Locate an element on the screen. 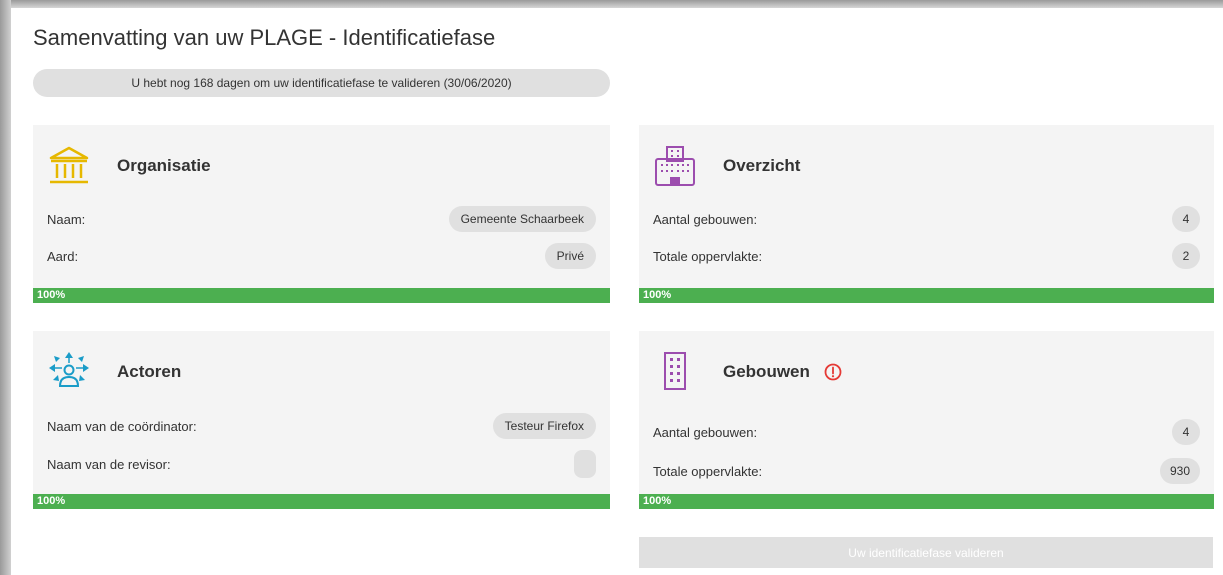 Image resolution: width=1223 pixels, height=575 pixels. building-icon is located at coordinates (675, 372).